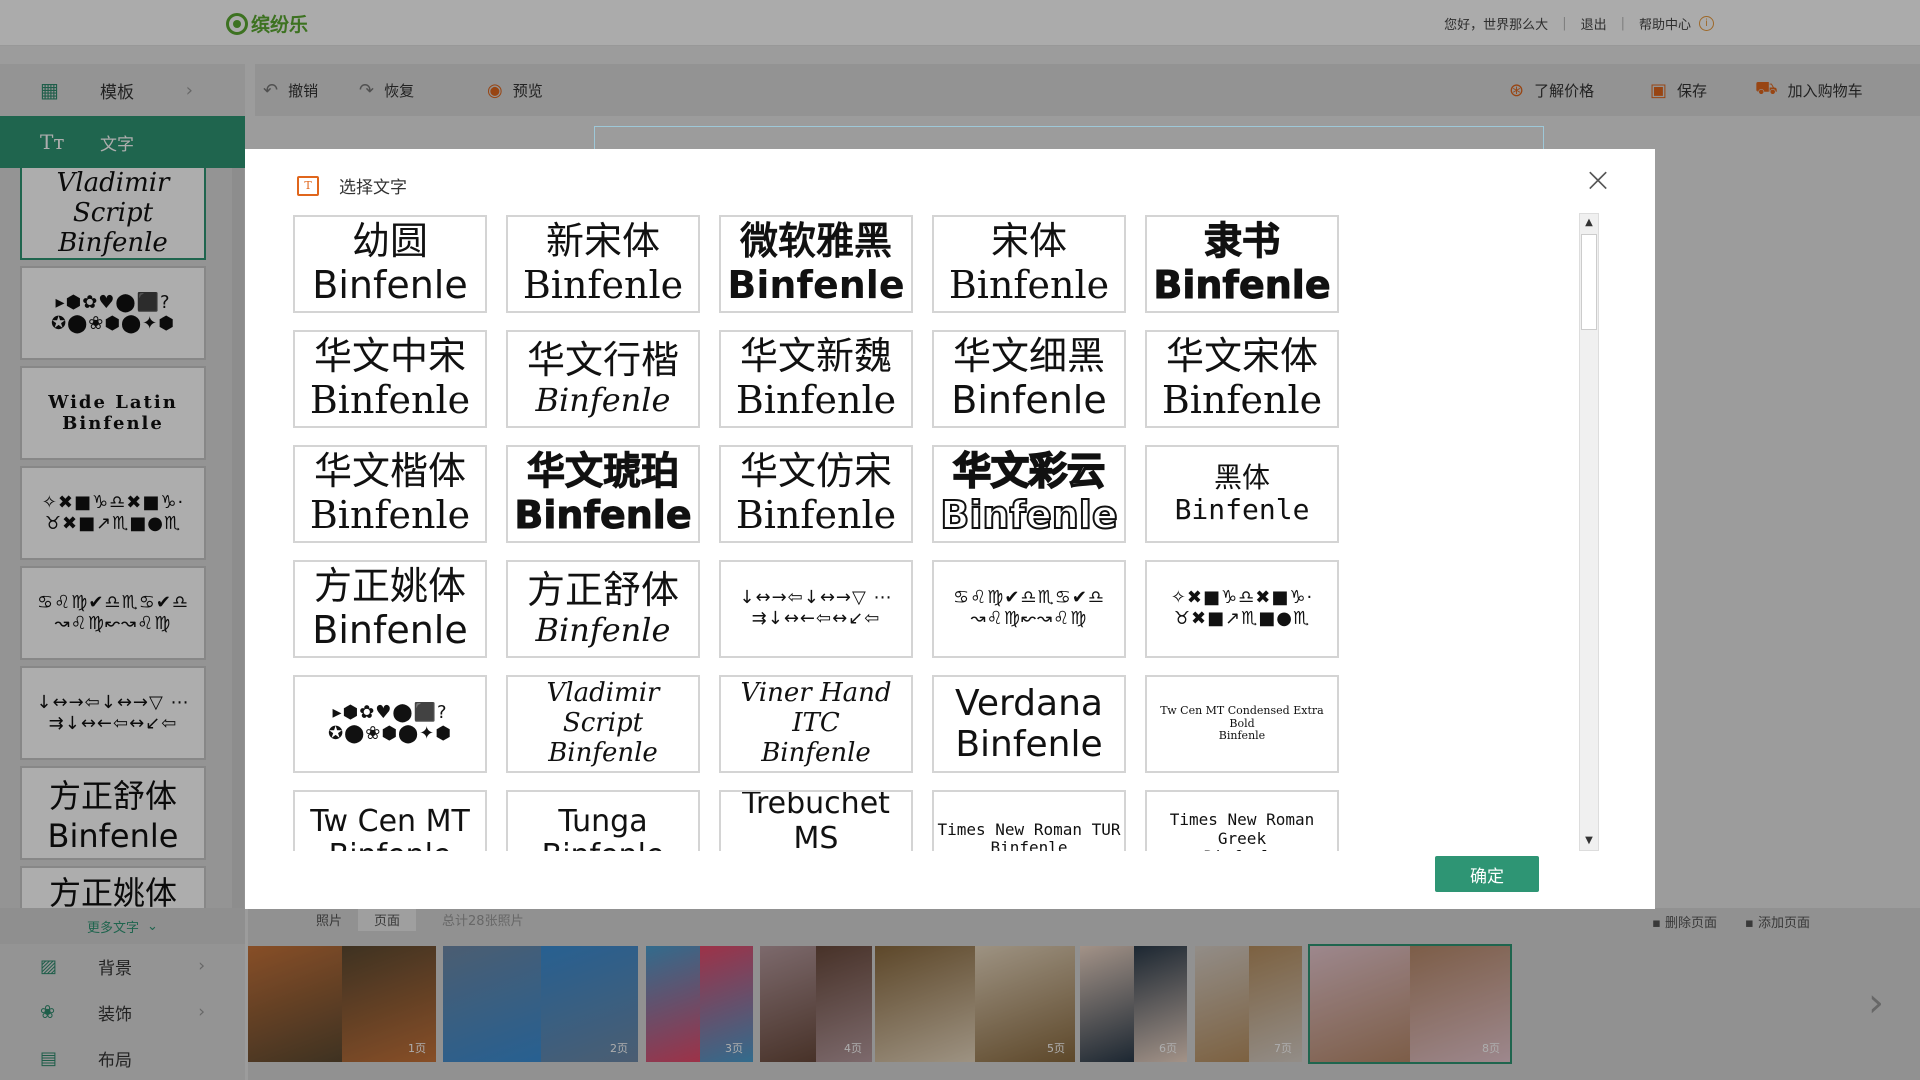 The image size is (1920, 1080). Describe the element at coordinates (1487, 874) in the screenshot. I see `confirm-button: 确定` at that location.